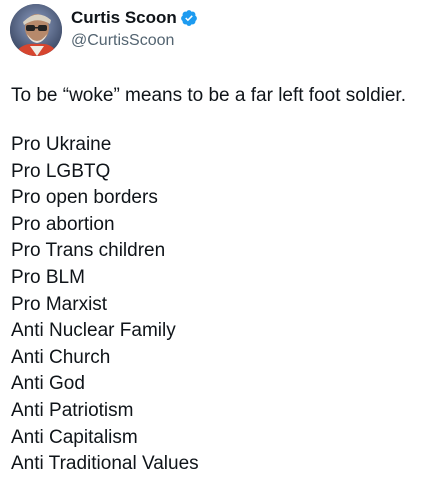 The height and width of the screenshot is (500, 440). What do you see at coordinates (124, 17) in the screenshot?
I see `author-display-name: Curtis Scoon` at bounding box center [124, 17].